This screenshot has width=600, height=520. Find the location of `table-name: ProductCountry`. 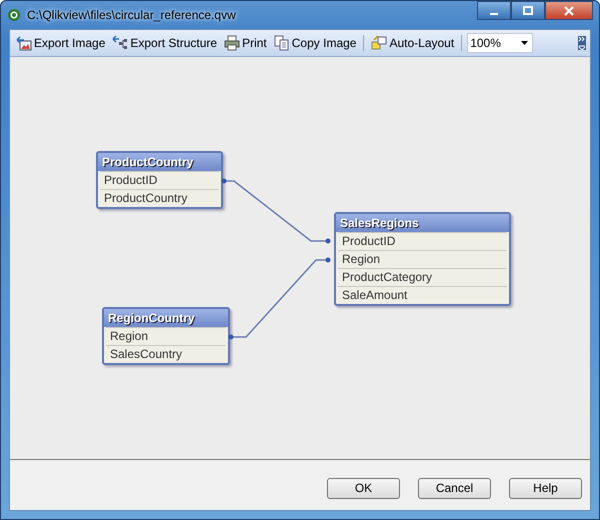

table-name: ProductCountry is located at coordinates (159, 162).